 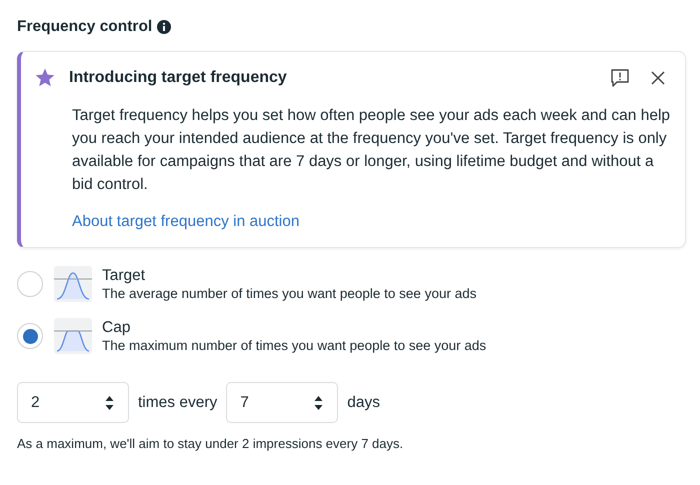 What do you see at coordinates (84, 27) in the screenshot?
I see `section-title: Frequency control` at bounding box center [84, 27].